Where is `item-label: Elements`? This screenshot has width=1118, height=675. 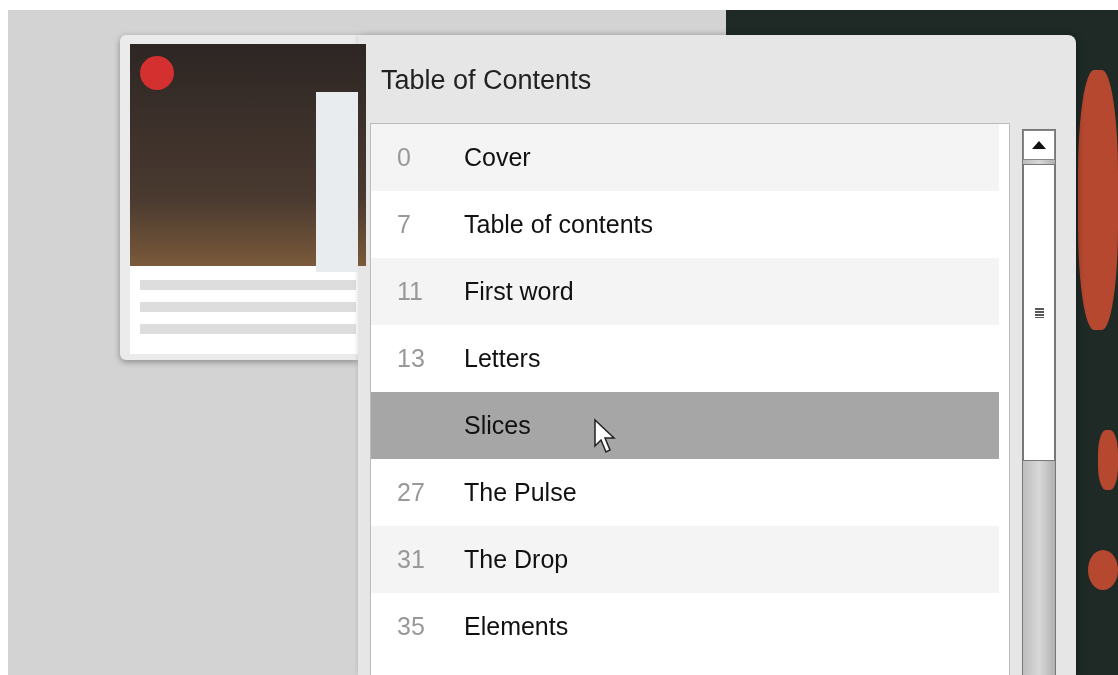
item-label: Elements is located at coordinates (516, 626).